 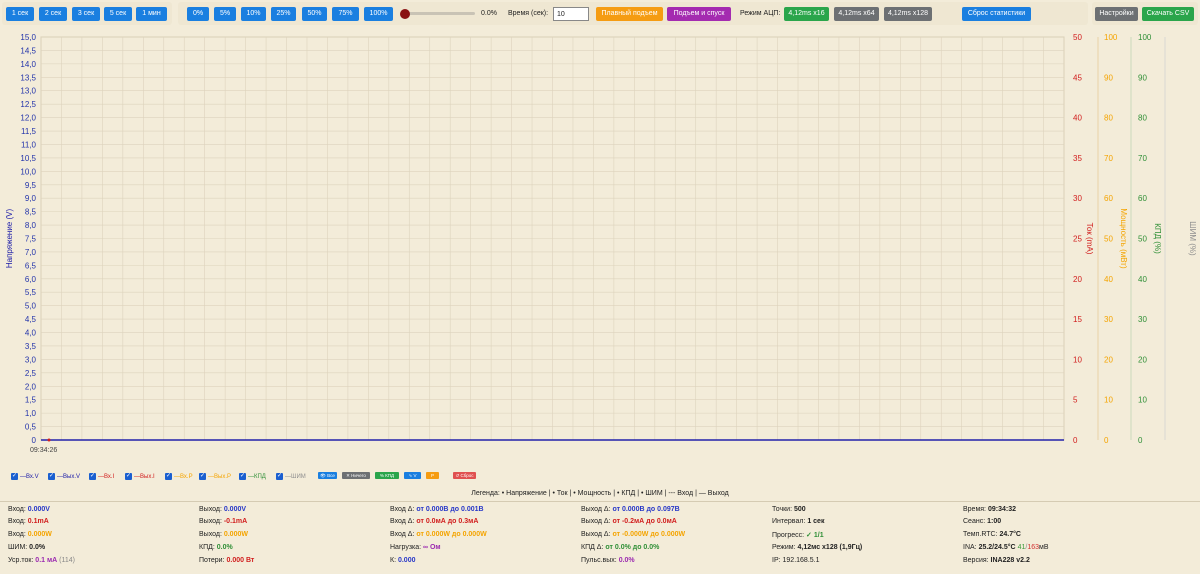 What do you see at coordinates (86, 14) in the screenshot?
I see `range-3s-button: 3 сек` at bounding box center [86, 14].